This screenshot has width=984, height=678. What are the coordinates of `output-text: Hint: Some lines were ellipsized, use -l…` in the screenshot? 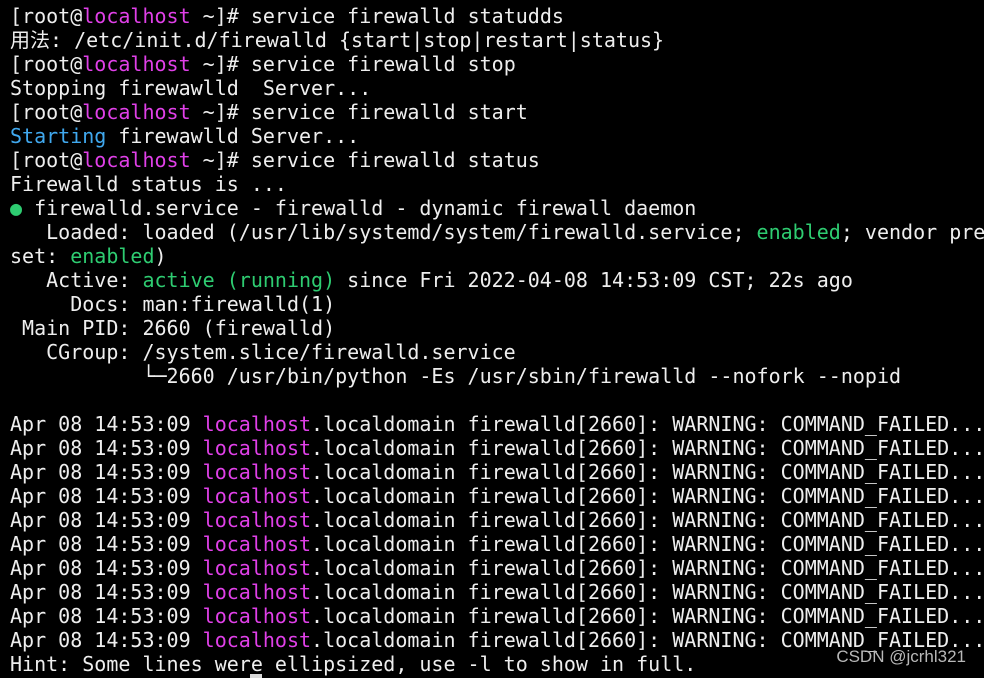 It's located at (353, 664).